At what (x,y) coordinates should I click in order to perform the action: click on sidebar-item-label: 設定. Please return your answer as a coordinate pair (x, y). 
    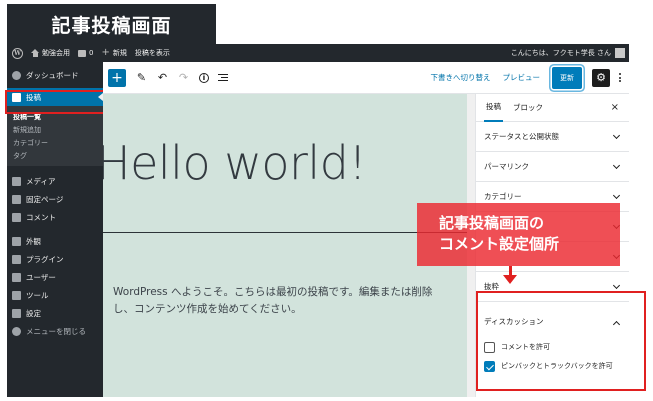
    Looking at the image, I should click on (33, 313).